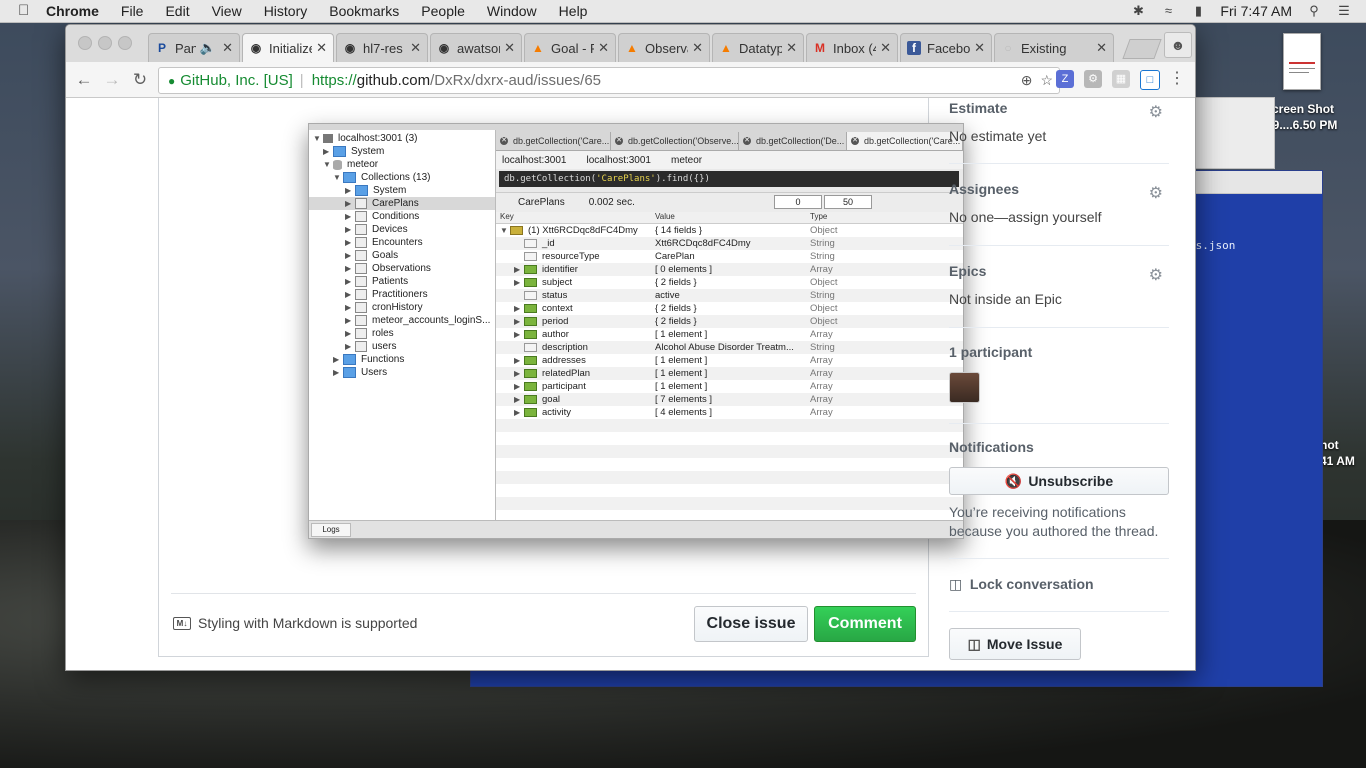  What do you see at coordinates (194, 47) in the screenshot?
I see `browser-tab: P Pand 🔈 ✕` at bounding box center [194, 47].